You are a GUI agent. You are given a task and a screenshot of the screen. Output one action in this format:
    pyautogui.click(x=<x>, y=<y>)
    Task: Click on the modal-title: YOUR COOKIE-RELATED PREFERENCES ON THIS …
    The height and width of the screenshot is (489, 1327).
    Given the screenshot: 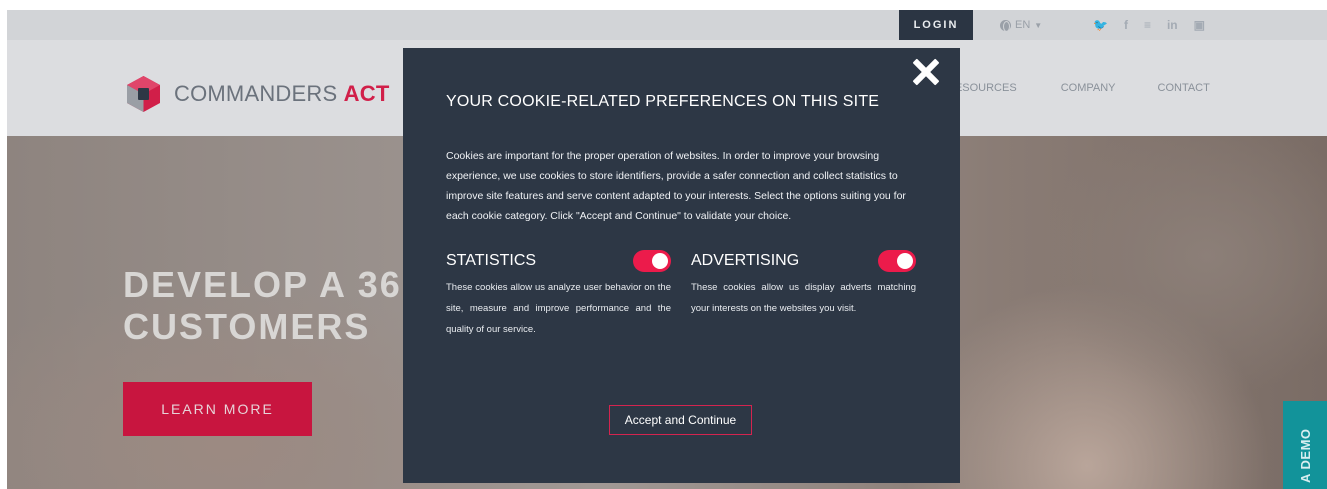 What is the action you would take?
    pyautogui.click(x=663, y=101)
    